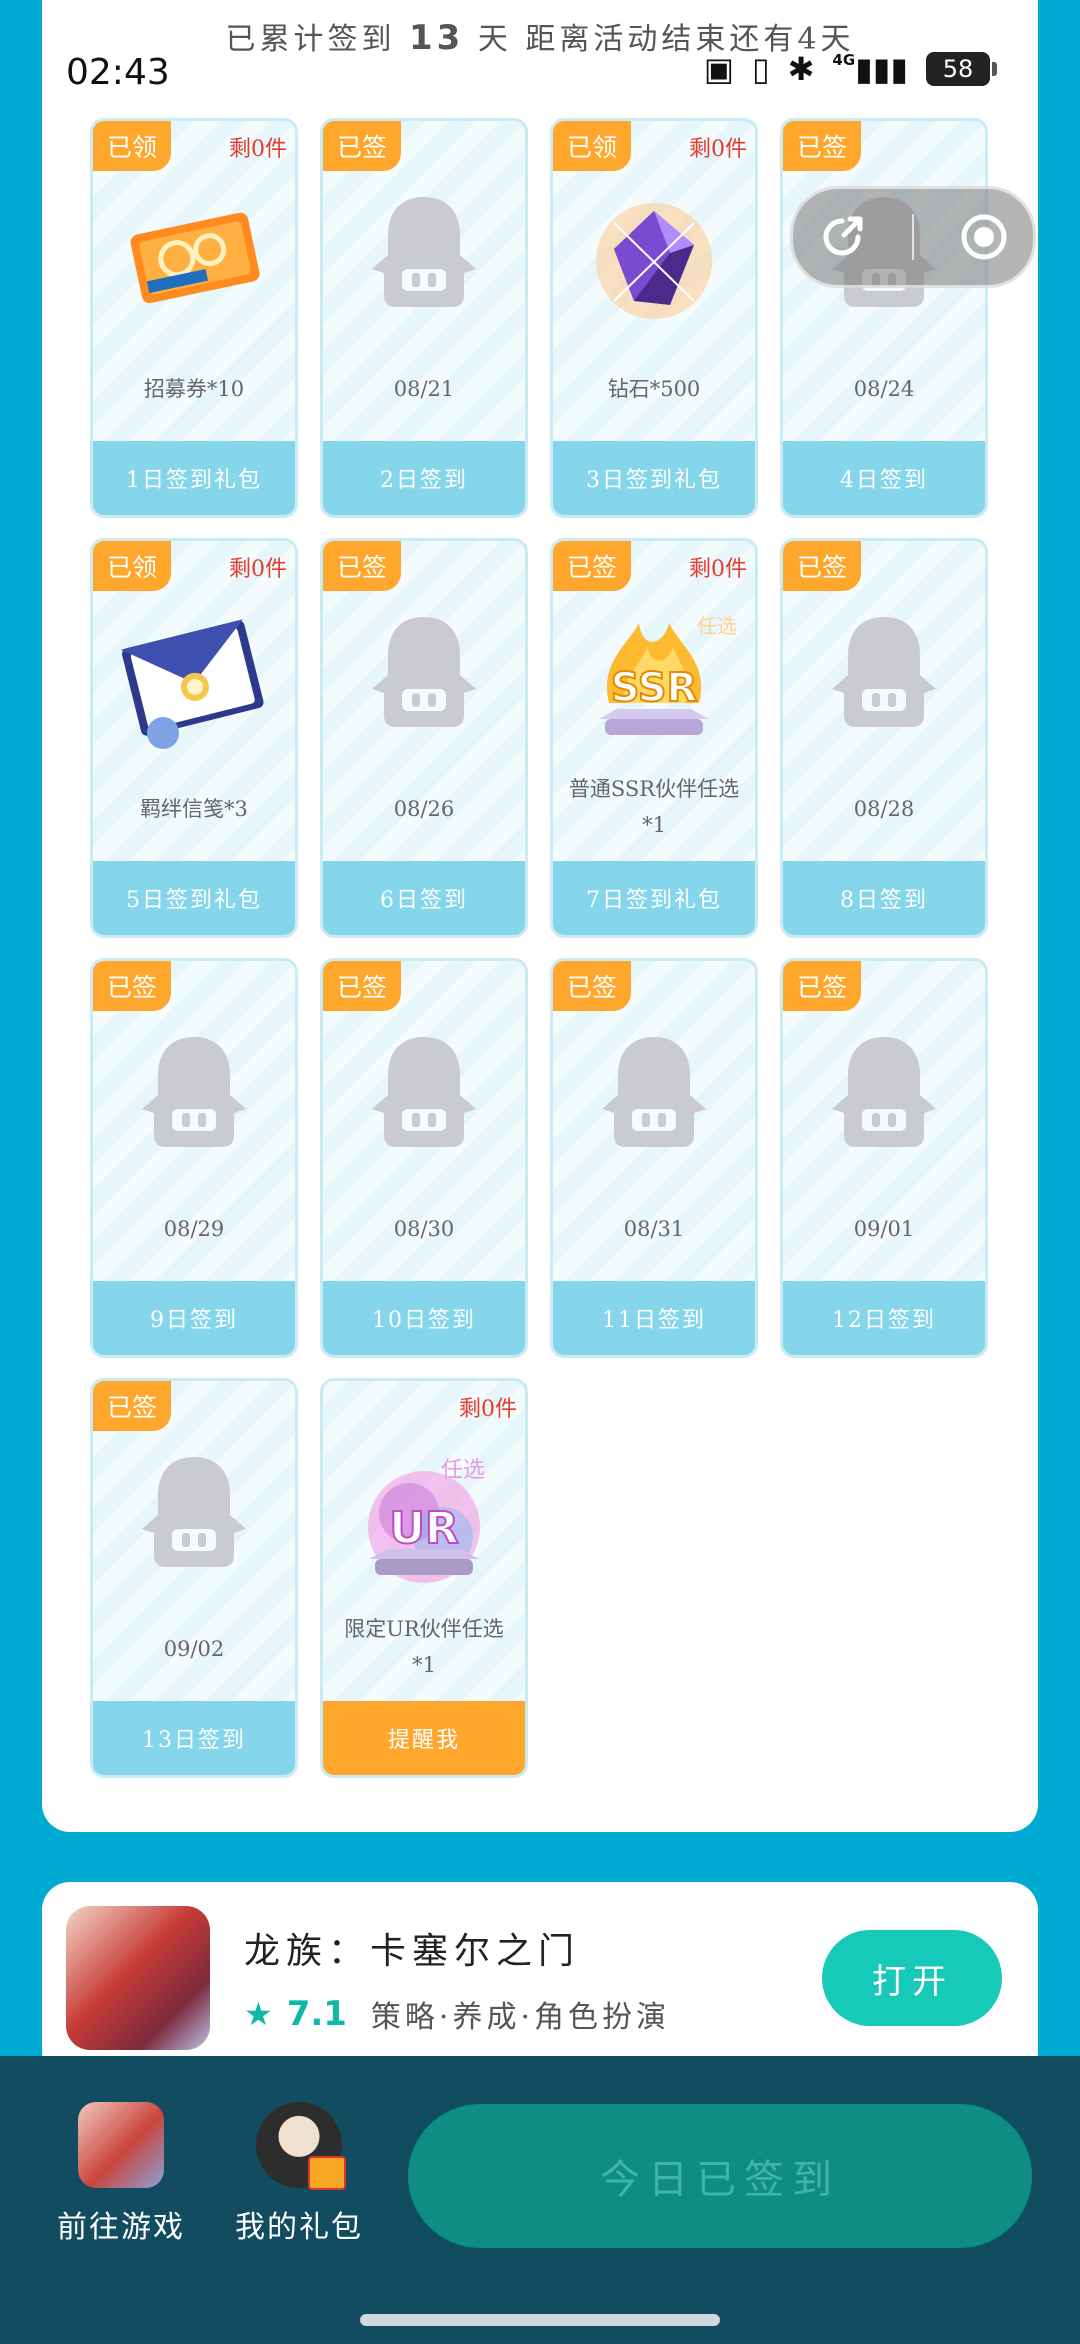 This screenshot has width=1080, height=2344. What do you see at coordinates (194, 898) in the screenshot?
I see `day-label: 5日签到礼包` at bounding box center [194, 898].